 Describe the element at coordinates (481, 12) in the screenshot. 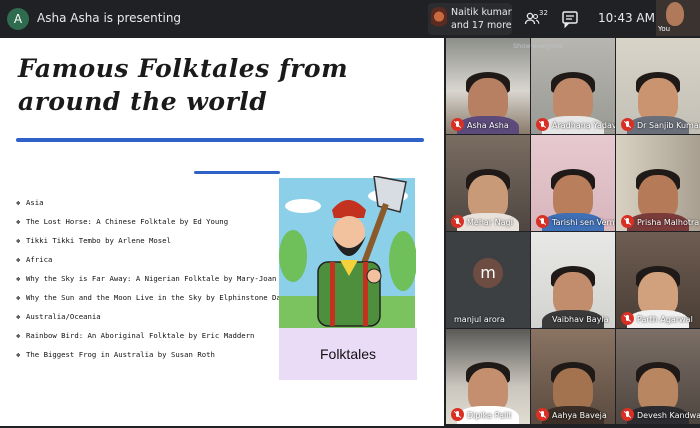

I see `overflow-name: Naitik kumar` at that location.